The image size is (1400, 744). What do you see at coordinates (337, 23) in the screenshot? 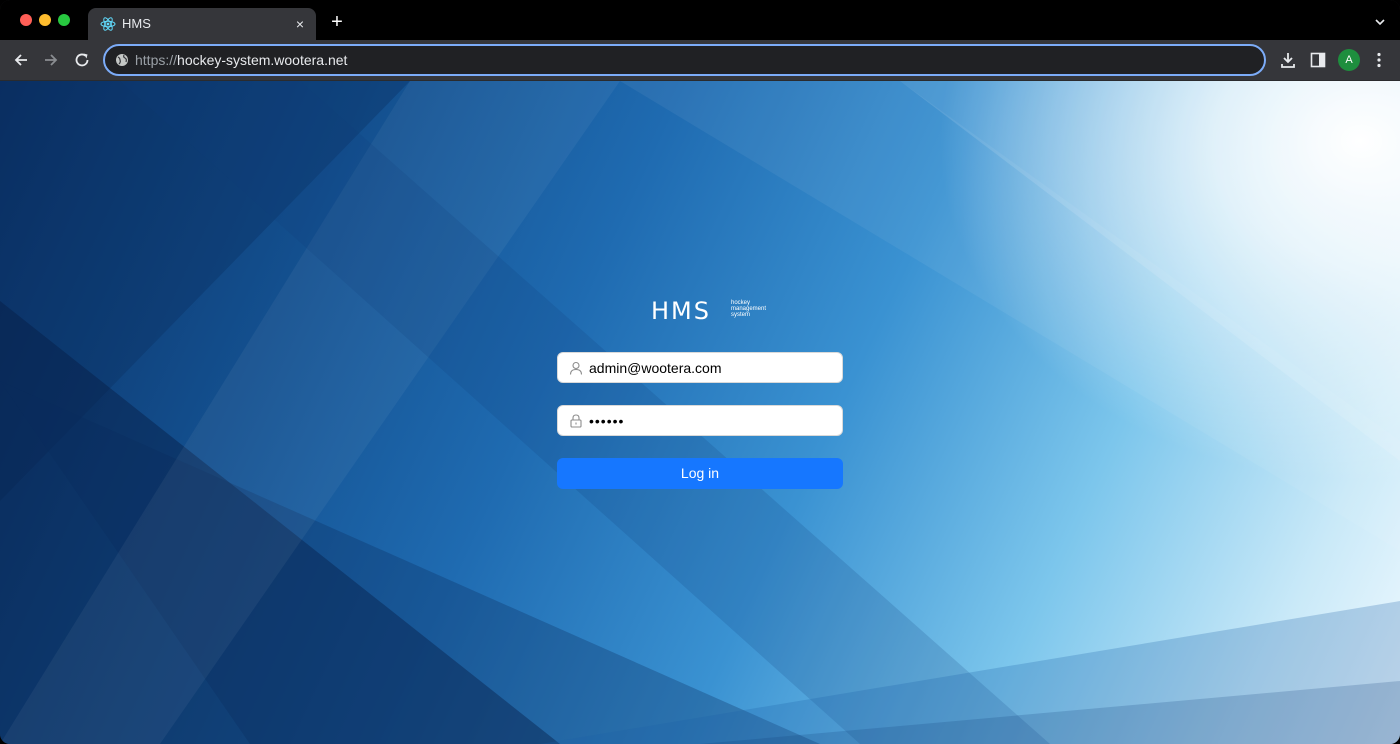
I see `new-tab-button: +` at bounding box center [337, 23].